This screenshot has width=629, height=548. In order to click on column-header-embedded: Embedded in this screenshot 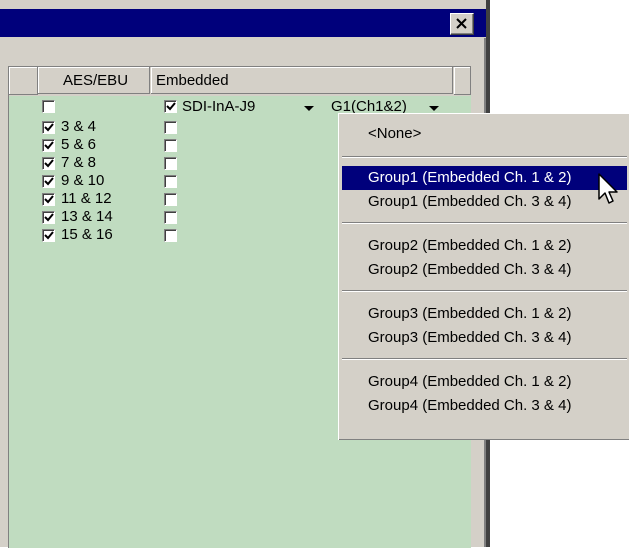, I will do `click(302, 80)`.